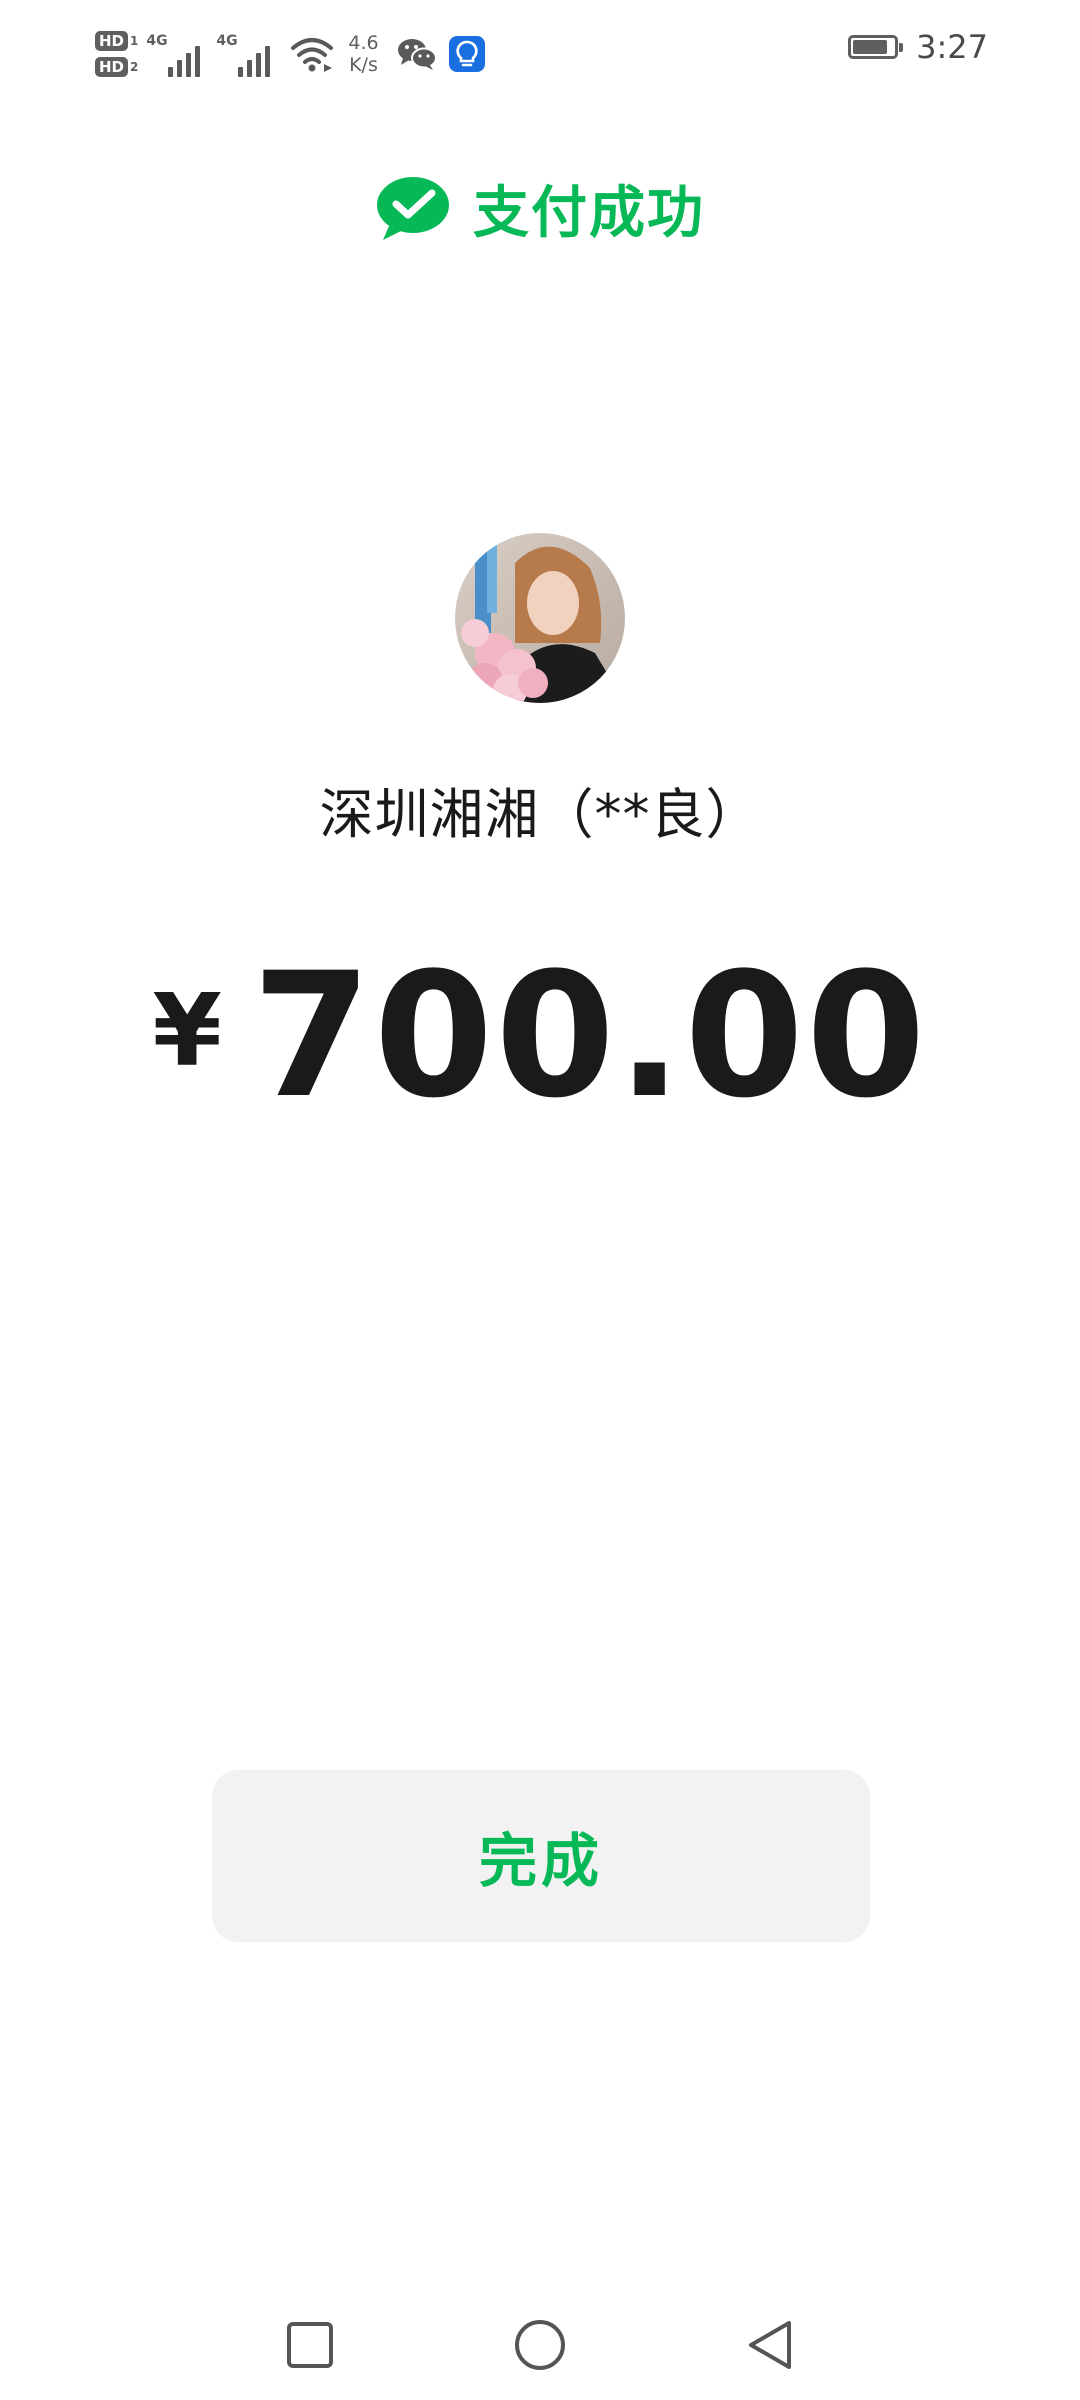 Image resolution: width=1080 pixels, height=2400 pixels. I want to click on home-button, so click(540, 2345).